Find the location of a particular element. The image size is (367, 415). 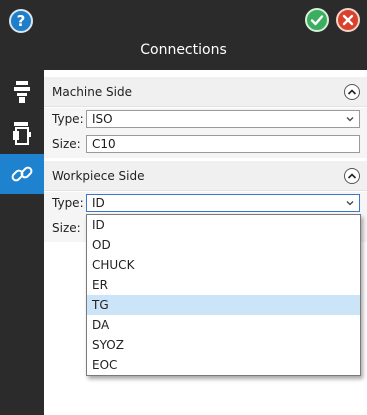

sidebar-item-tool-holder is located at coordinates (22, 92).